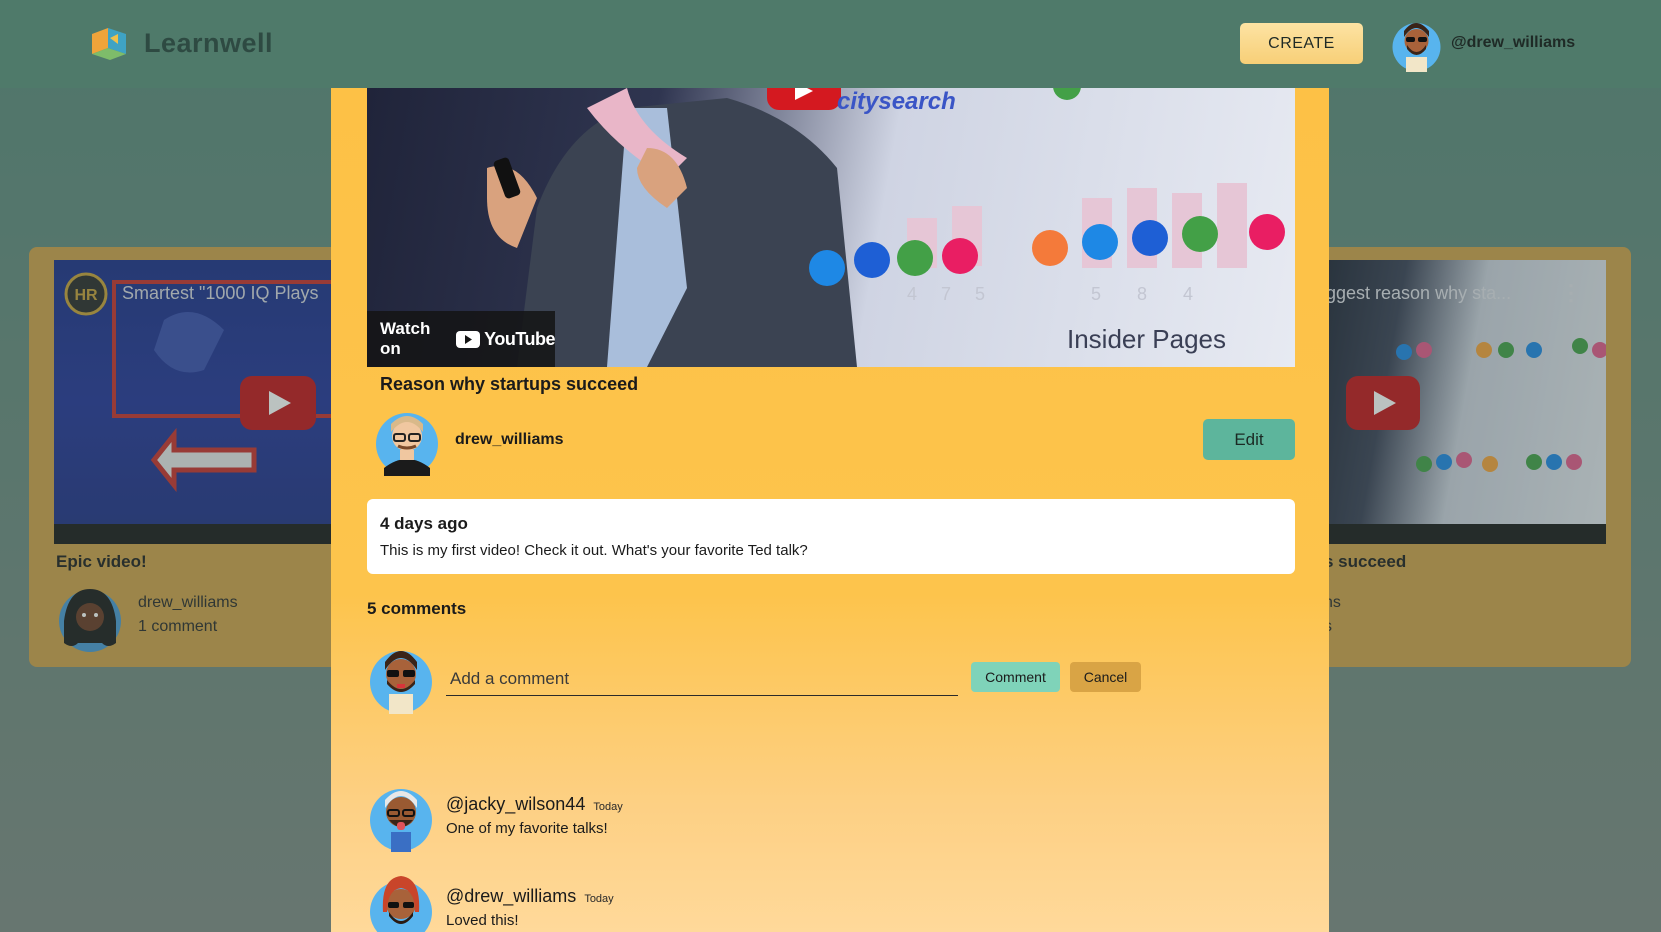 The height and width of the screenshot is (932, 1661). I want to click on video-card-title-overlay: Smartest "1000 IQ Plays, so click(220, 293).